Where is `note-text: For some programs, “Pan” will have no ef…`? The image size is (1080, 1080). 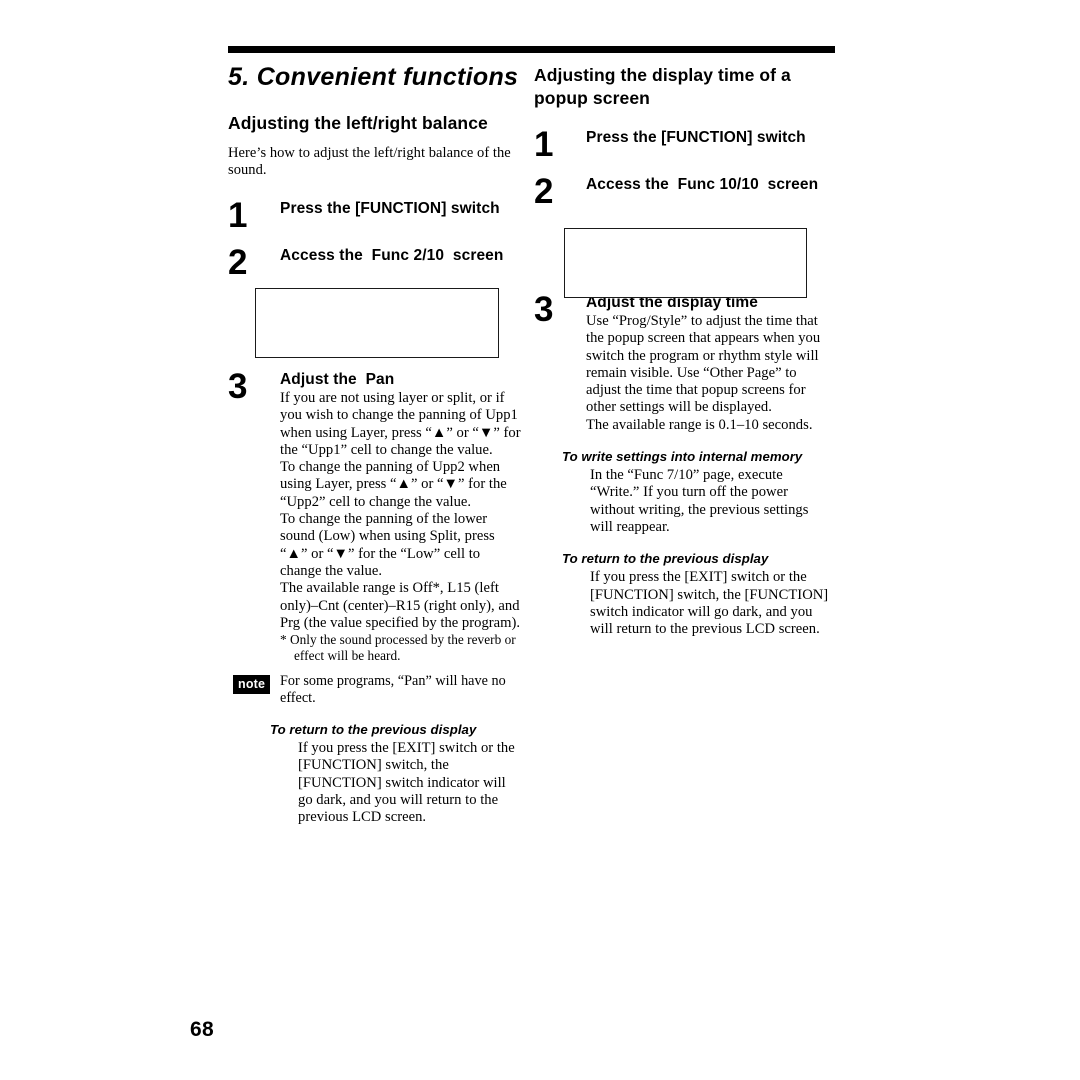 note-text: For some programs, “Pan” will have no ef… is located at coordinates (393, 690).